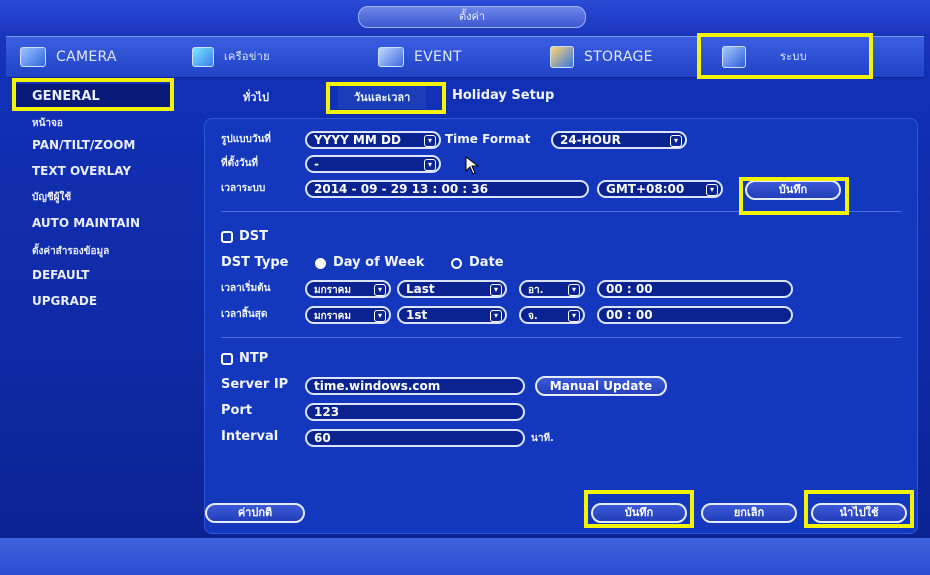 The height and width of the screenshot is (575, 930). I want to click on system-time-input: 2014 - 09 - 29 13 : 00 : 36, so click(447, 189).